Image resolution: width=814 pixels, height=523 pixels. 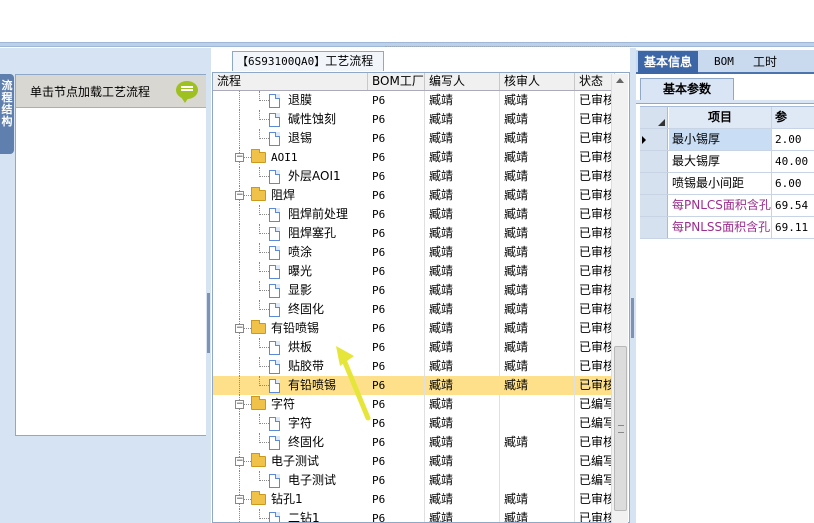 I want to click on param-row: 每PNLCS面积含孔 69.54, so click(x=727, y=206).